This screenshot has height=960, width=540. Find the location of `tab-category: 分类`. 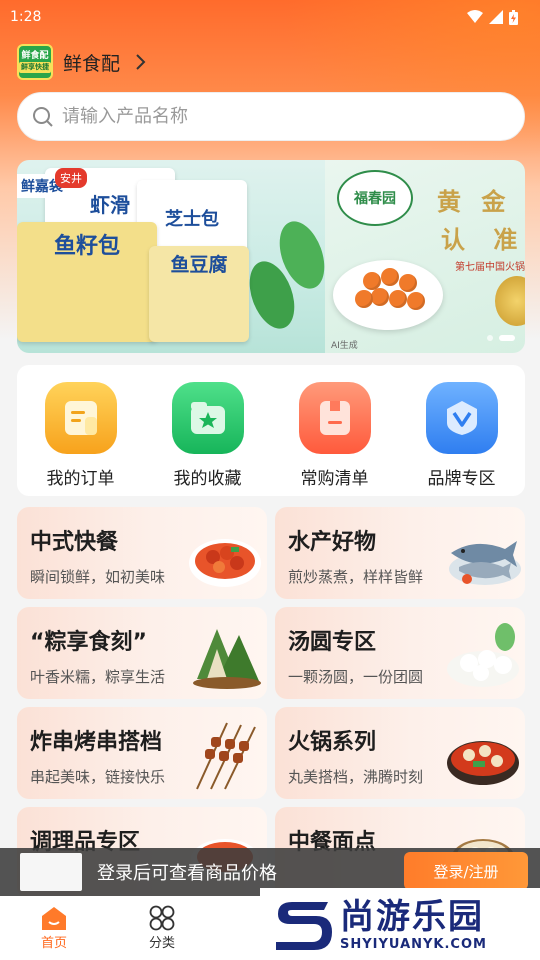

tab-category: 分类 is located at coordinates (162, 928).